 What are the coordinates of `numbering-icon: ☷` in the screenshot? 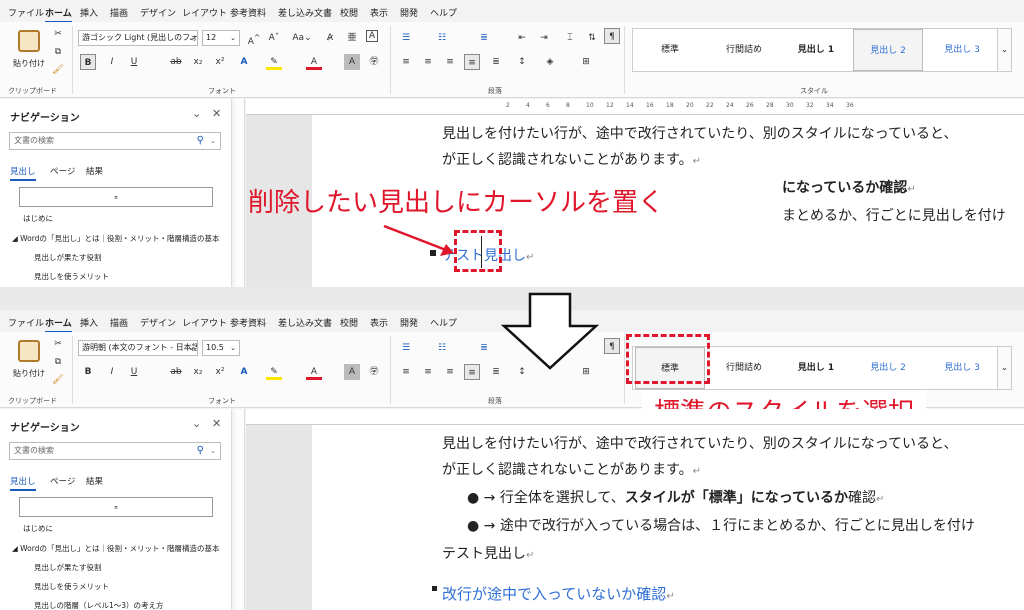 It's located at (442, 38).